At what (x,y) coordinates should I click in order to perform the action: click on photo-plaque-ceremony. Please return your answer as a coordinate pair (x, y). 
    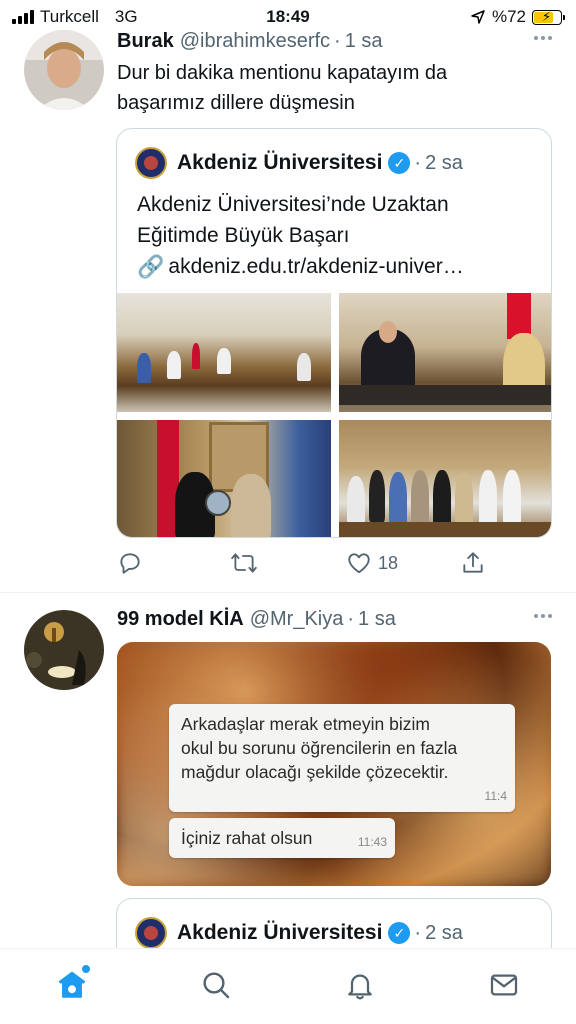
    Looking at the image, I should click on (224, 478).